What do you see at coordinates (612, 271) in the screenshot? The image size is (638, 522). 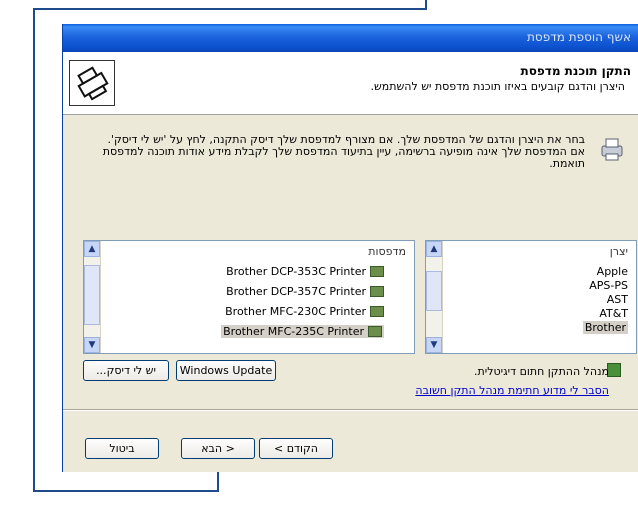 I see `manufacturer-item: Apple` at bounding box center [612, 271].